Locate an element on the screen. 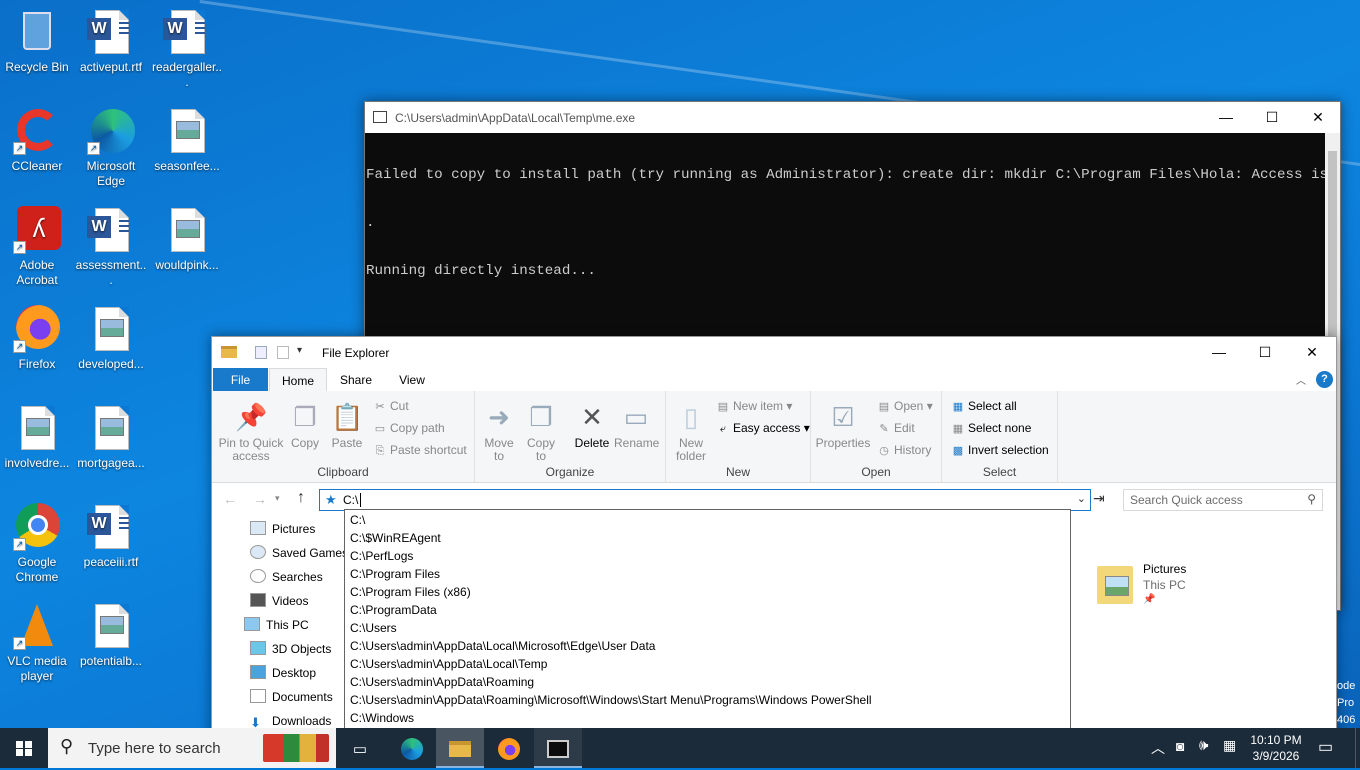 The width and height of the screenshot is (1360, 770). nav-item-3d-objects: 3D Objects is located at coordinates (290, 649).